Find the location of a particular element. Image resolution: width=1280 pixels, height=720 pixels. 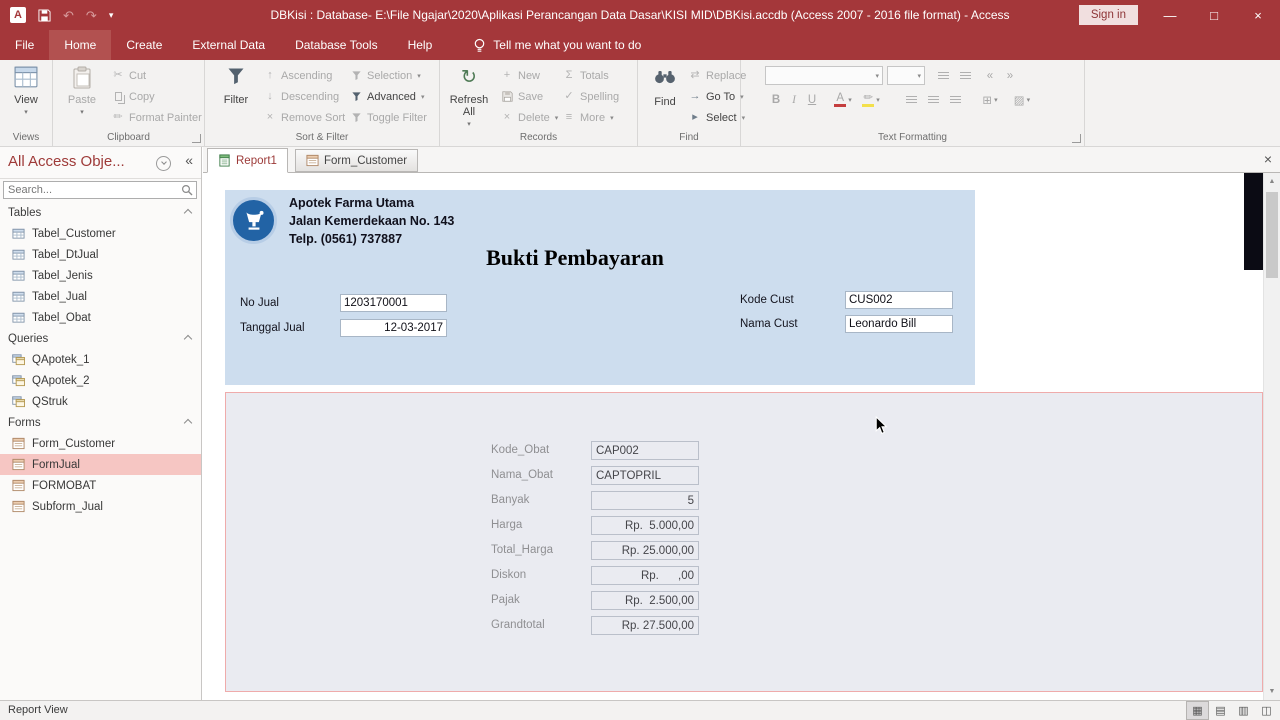

tab-file: File is located at coordinates (24, 45).